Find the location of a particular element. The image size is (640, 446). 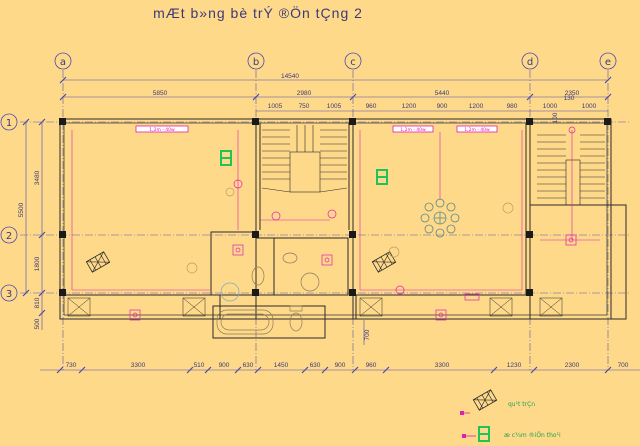

dim-top2-7: 1200 is located at coordinates (476, 106).